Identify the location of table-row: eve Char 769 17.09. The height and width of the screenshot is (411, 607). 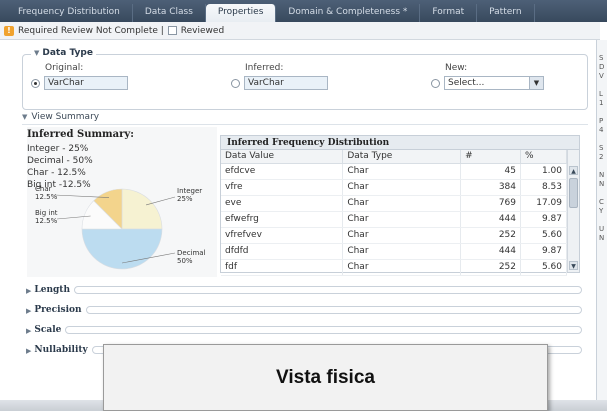
(394, 203).